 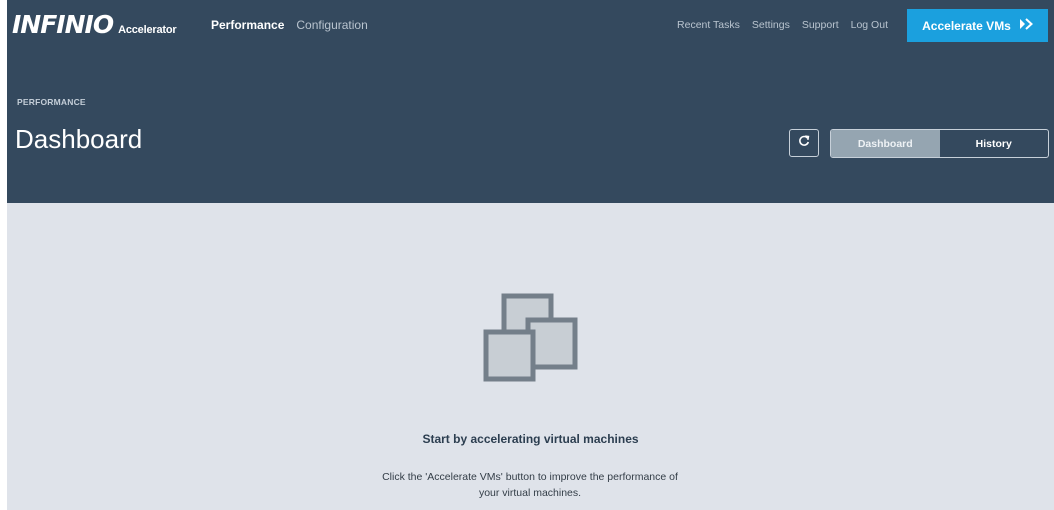 What do you see at coordinates (247, 25) in the screenshot?
I see `nav-item-performance: Performance` at bounding box center [247, 25].